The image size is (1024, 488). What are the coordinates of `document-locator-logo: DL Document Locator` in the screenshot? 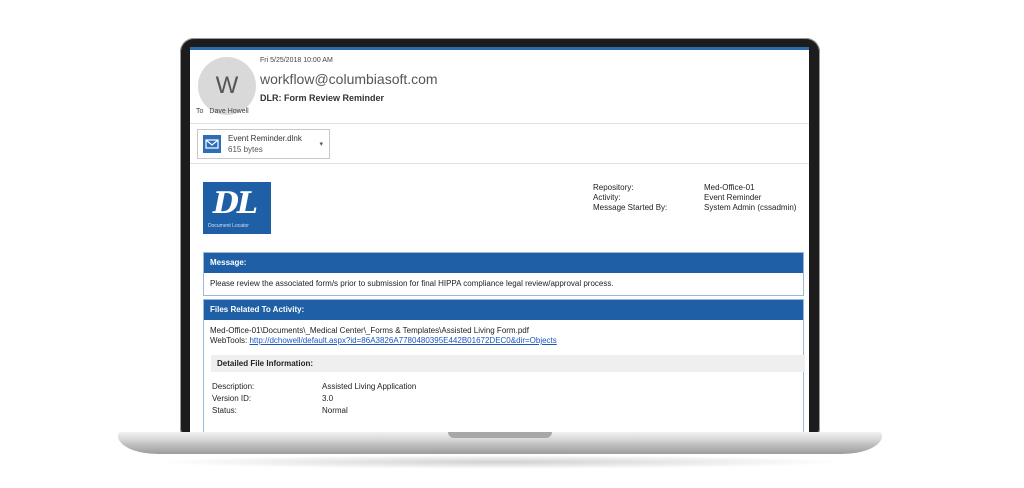 It's located at (237, 208).